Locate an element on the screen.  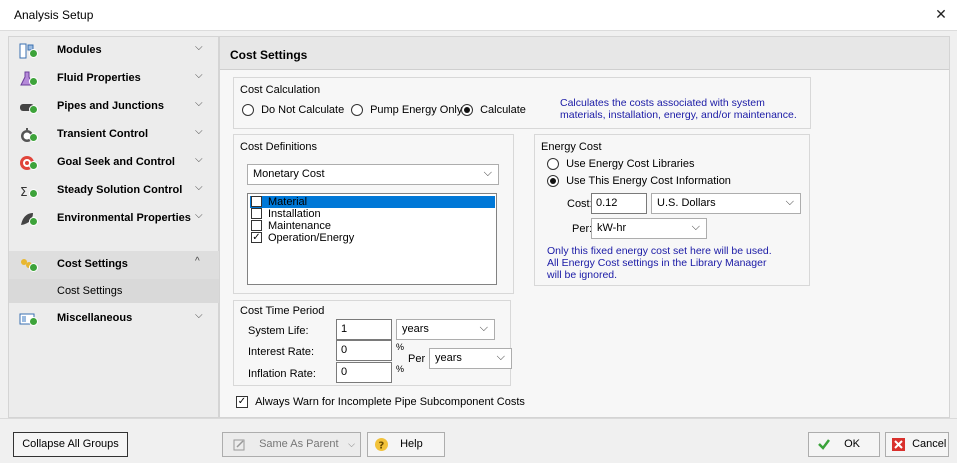
sidebar-subitem-cost-settings: Cost Settings is located at coordinates (114, 291).